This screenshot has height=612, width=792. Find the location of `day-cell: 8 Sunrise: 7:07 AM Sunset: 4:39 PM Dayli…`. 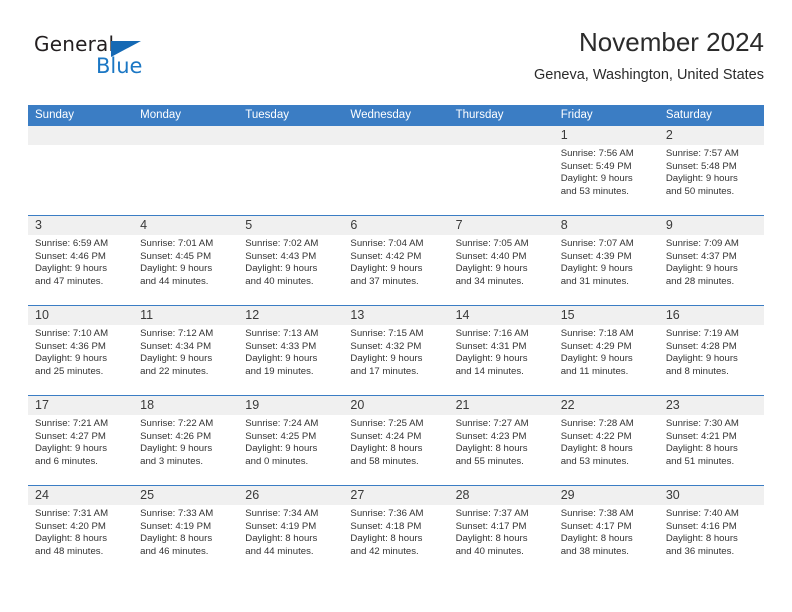

day-cell: 8 Sunrise: 7:07 AM Sunset: 4:39 PM Dayli… is located at coordinates (606, 260).